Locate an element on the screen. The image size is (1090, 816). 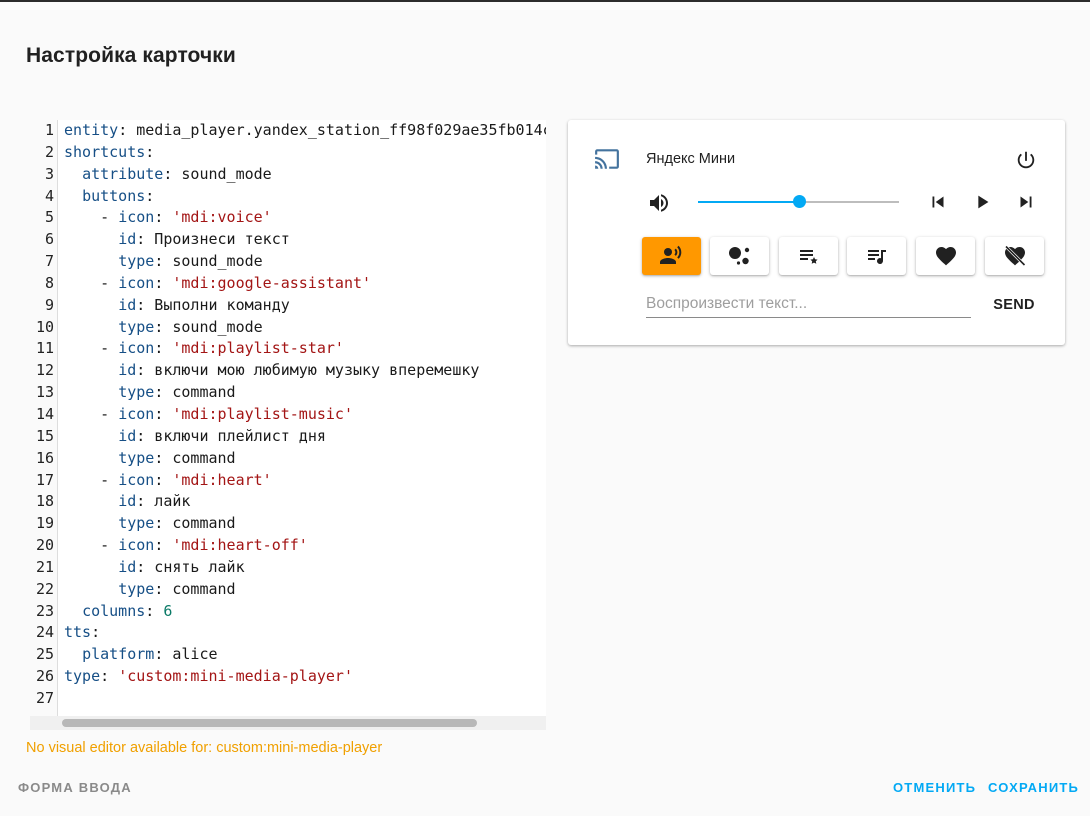
line-number: 3 is located at coordinates (49, 173).